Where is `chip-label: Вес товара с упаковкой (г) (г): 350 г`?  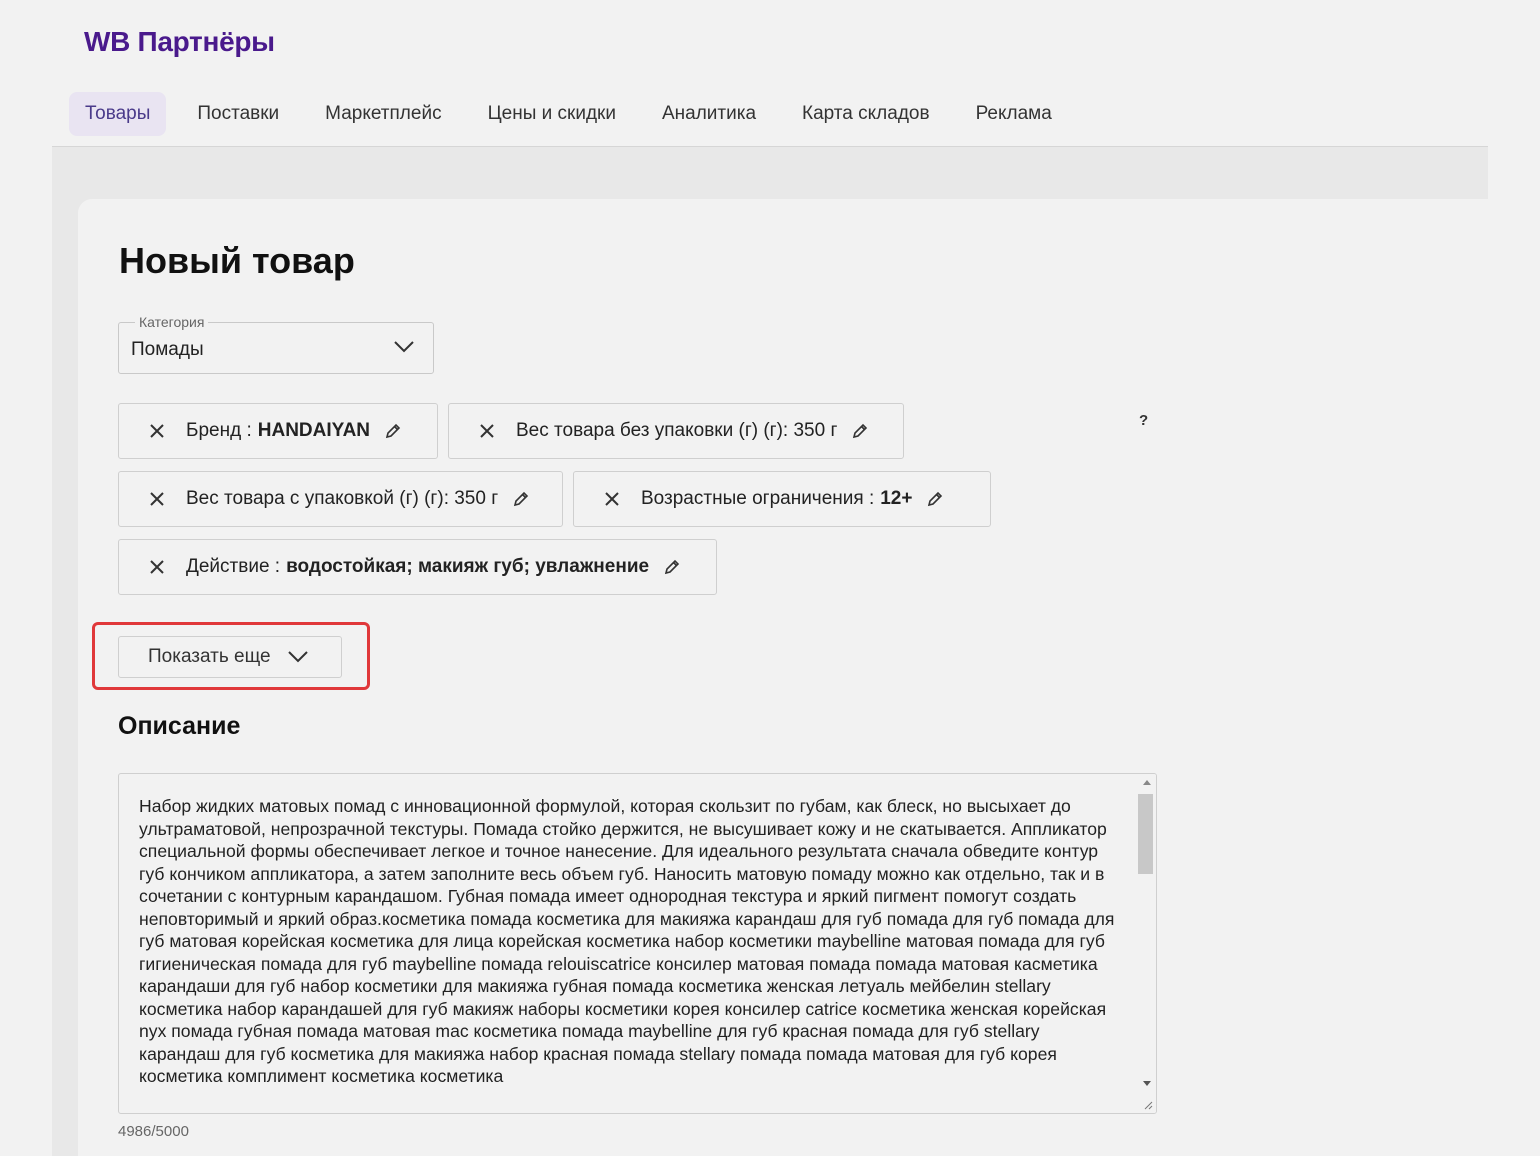 chip-label: Вес товара с упаковкой (г) (г): 350 г is located at coordinates (342, 498).